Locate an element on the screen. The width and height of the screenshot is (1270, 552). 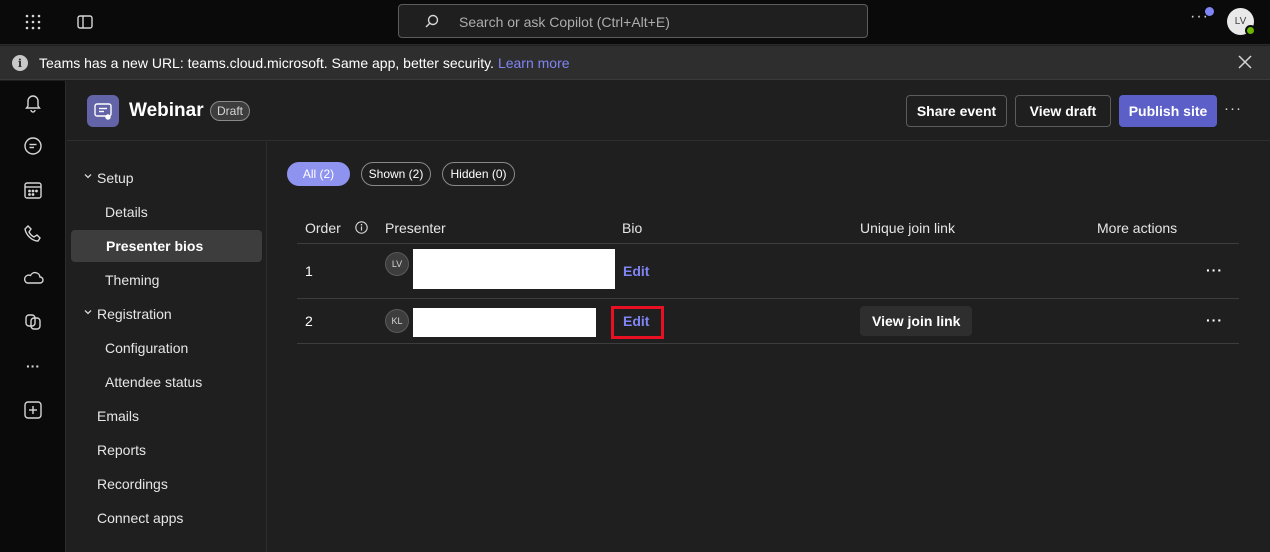
column-header-bio: Bio is located at coordinates (632, 228).